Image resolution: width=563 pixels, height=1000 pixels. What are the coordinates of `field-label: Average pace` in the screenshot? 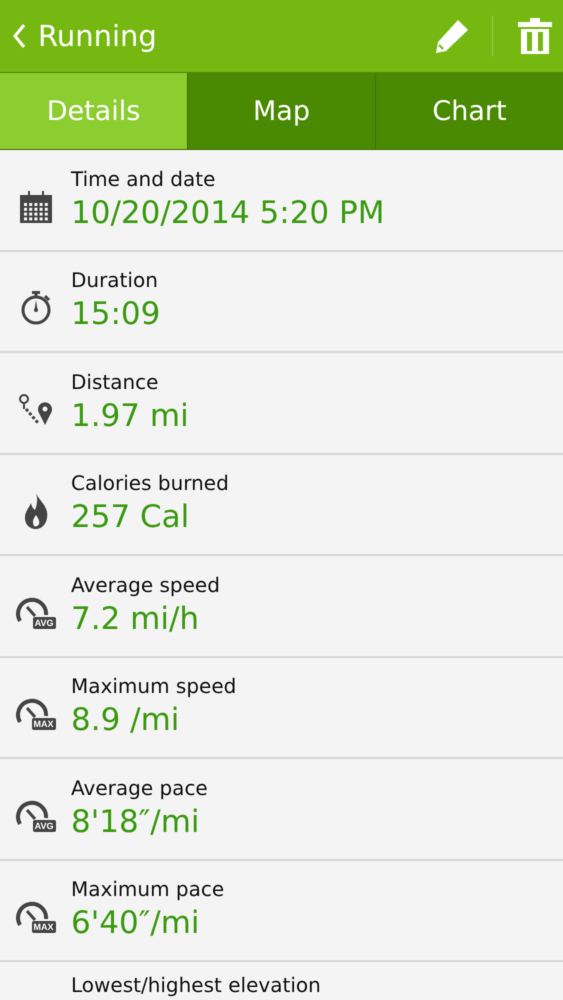 It's located at (139, 787).